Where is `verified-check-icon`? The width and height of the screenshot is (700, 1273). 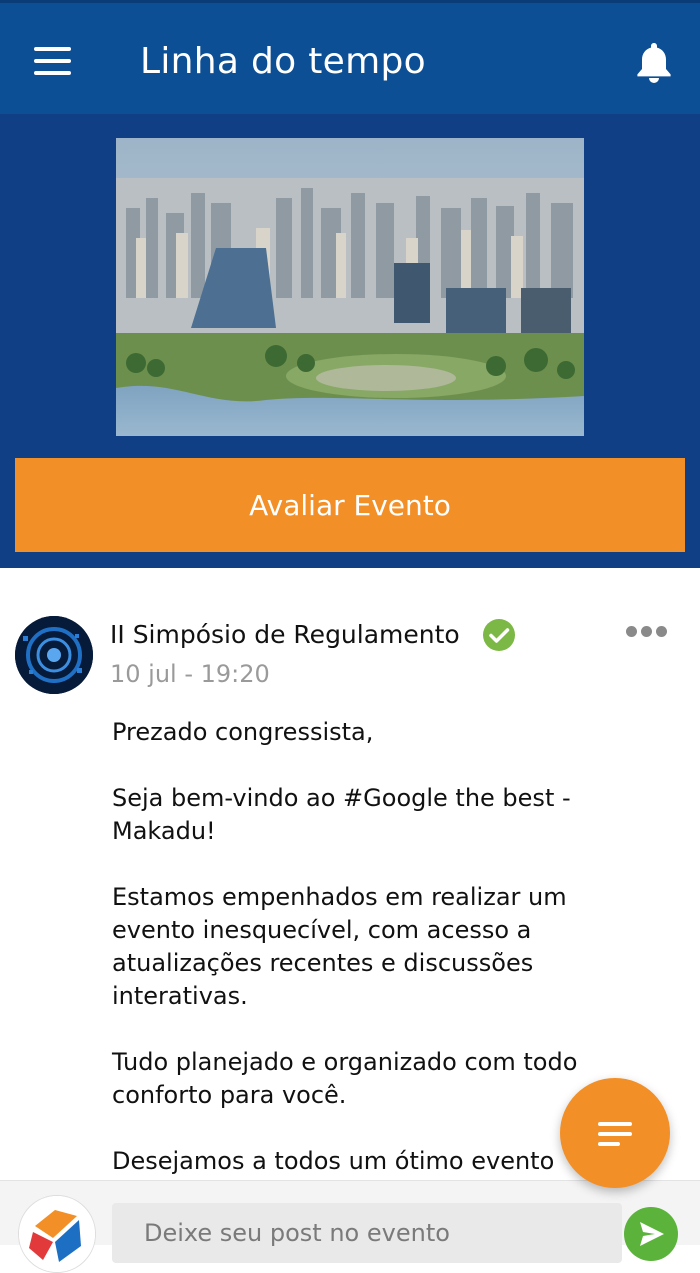 verified-check-icon is located at coordinates (499, 635).